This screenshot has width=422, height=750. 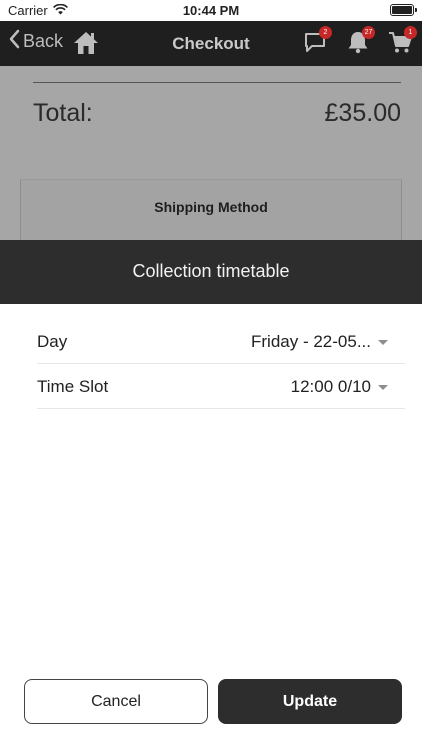 What do you see at coordinates (362, 113) in the screenshot?
I see `total-value: £35.00` at bounding box center [362, 113].